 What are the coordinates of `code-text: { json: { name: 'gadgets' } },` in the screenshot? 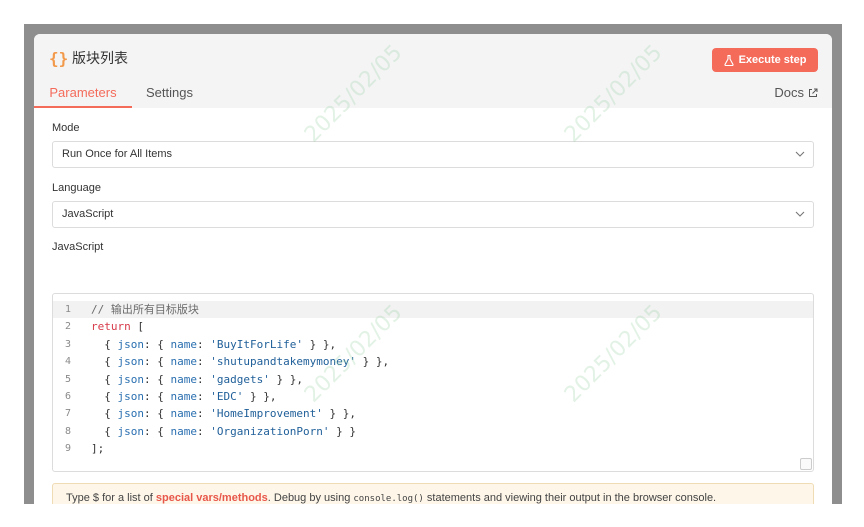 It's located at (197, 379).